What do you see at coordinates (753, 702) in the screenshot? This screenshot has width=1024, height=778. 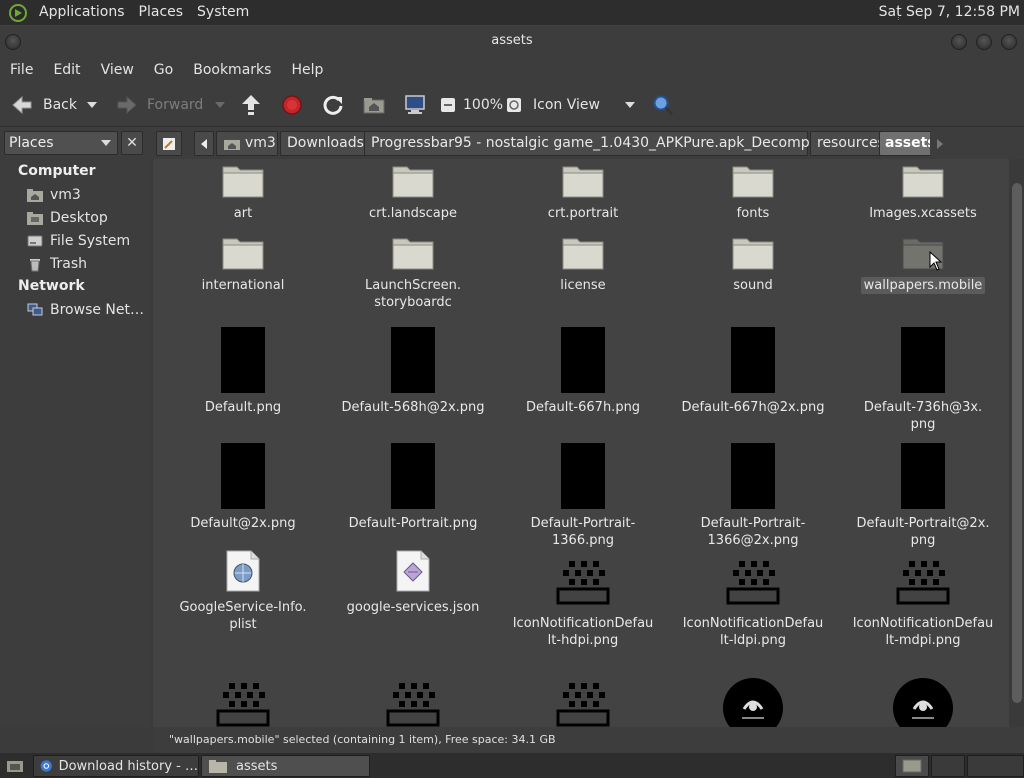 I see `app-logo-thumbnail` at bounding box center [753, 702].